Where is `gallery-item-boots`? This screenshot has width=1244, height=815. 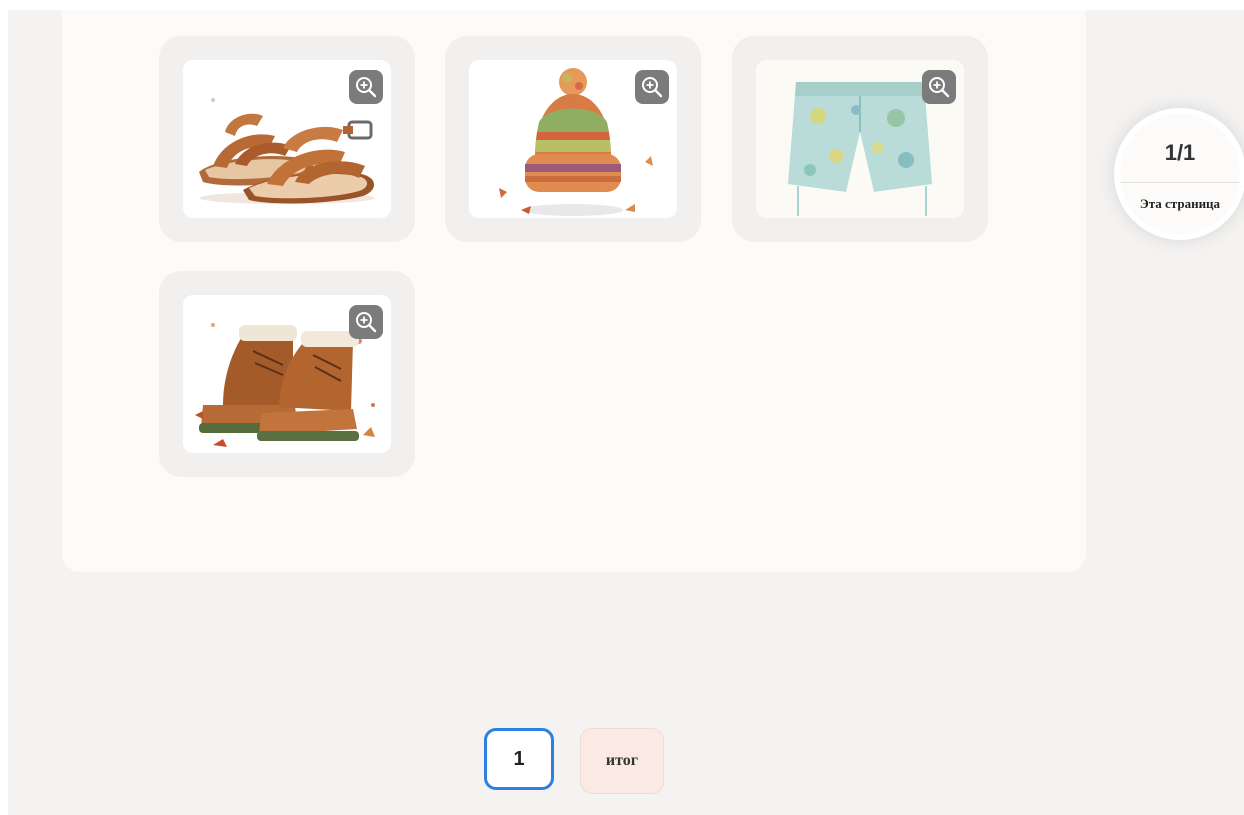 gallery-item-boots is located at coordinates (287, 374).